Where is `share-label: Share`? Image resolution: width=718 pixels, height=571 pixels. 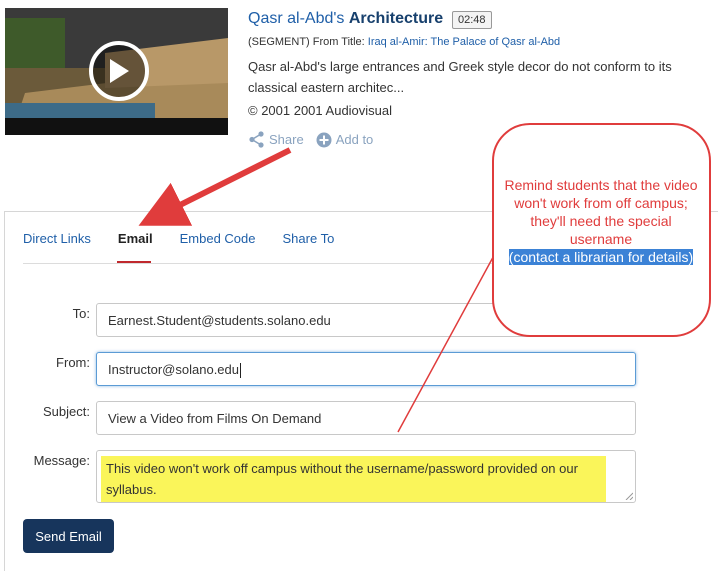 share-label: Share is located at coordinates (286, 139).